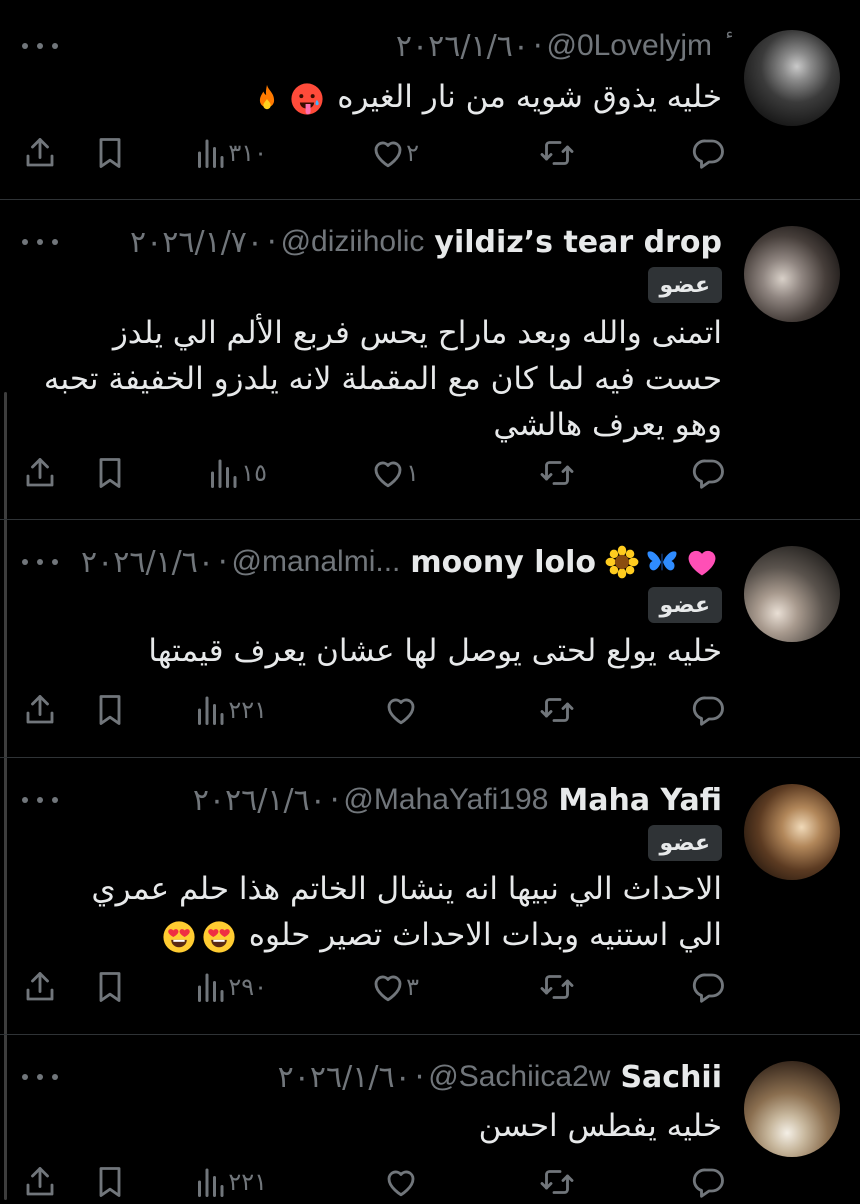  I want to click on like-button: ٣, so click(398, 987).